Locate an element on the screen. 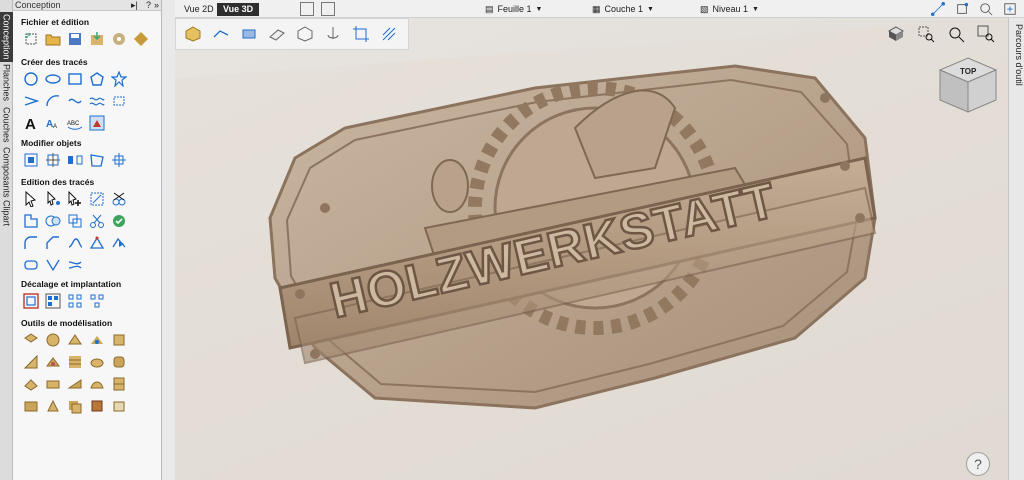 The width and height of the screenshot is (1024, 480). nesting-icon is located at coordinates (53, 301).